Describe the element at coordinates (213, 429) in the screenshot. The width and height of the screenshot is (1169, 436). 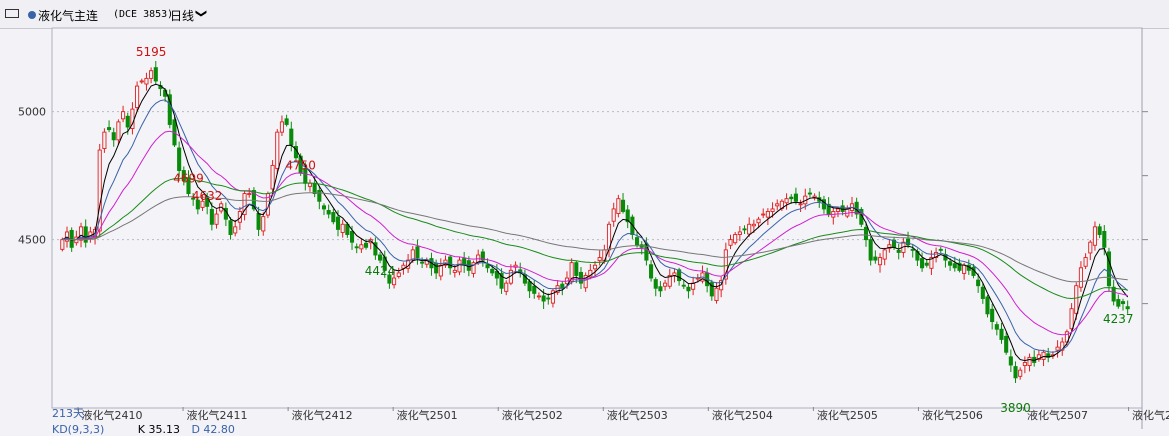
I see `kd-d-value: D 42.80` at that location.